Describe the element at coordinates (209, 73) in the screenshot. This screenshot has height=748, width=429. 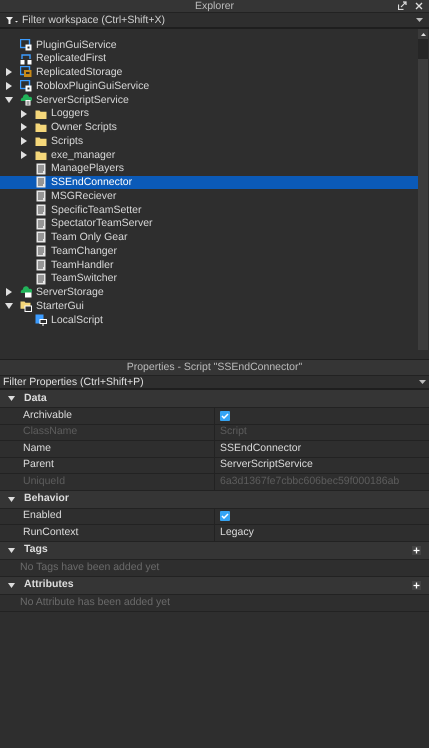
I see `tree-item: ReplicatedStorage` at that location.